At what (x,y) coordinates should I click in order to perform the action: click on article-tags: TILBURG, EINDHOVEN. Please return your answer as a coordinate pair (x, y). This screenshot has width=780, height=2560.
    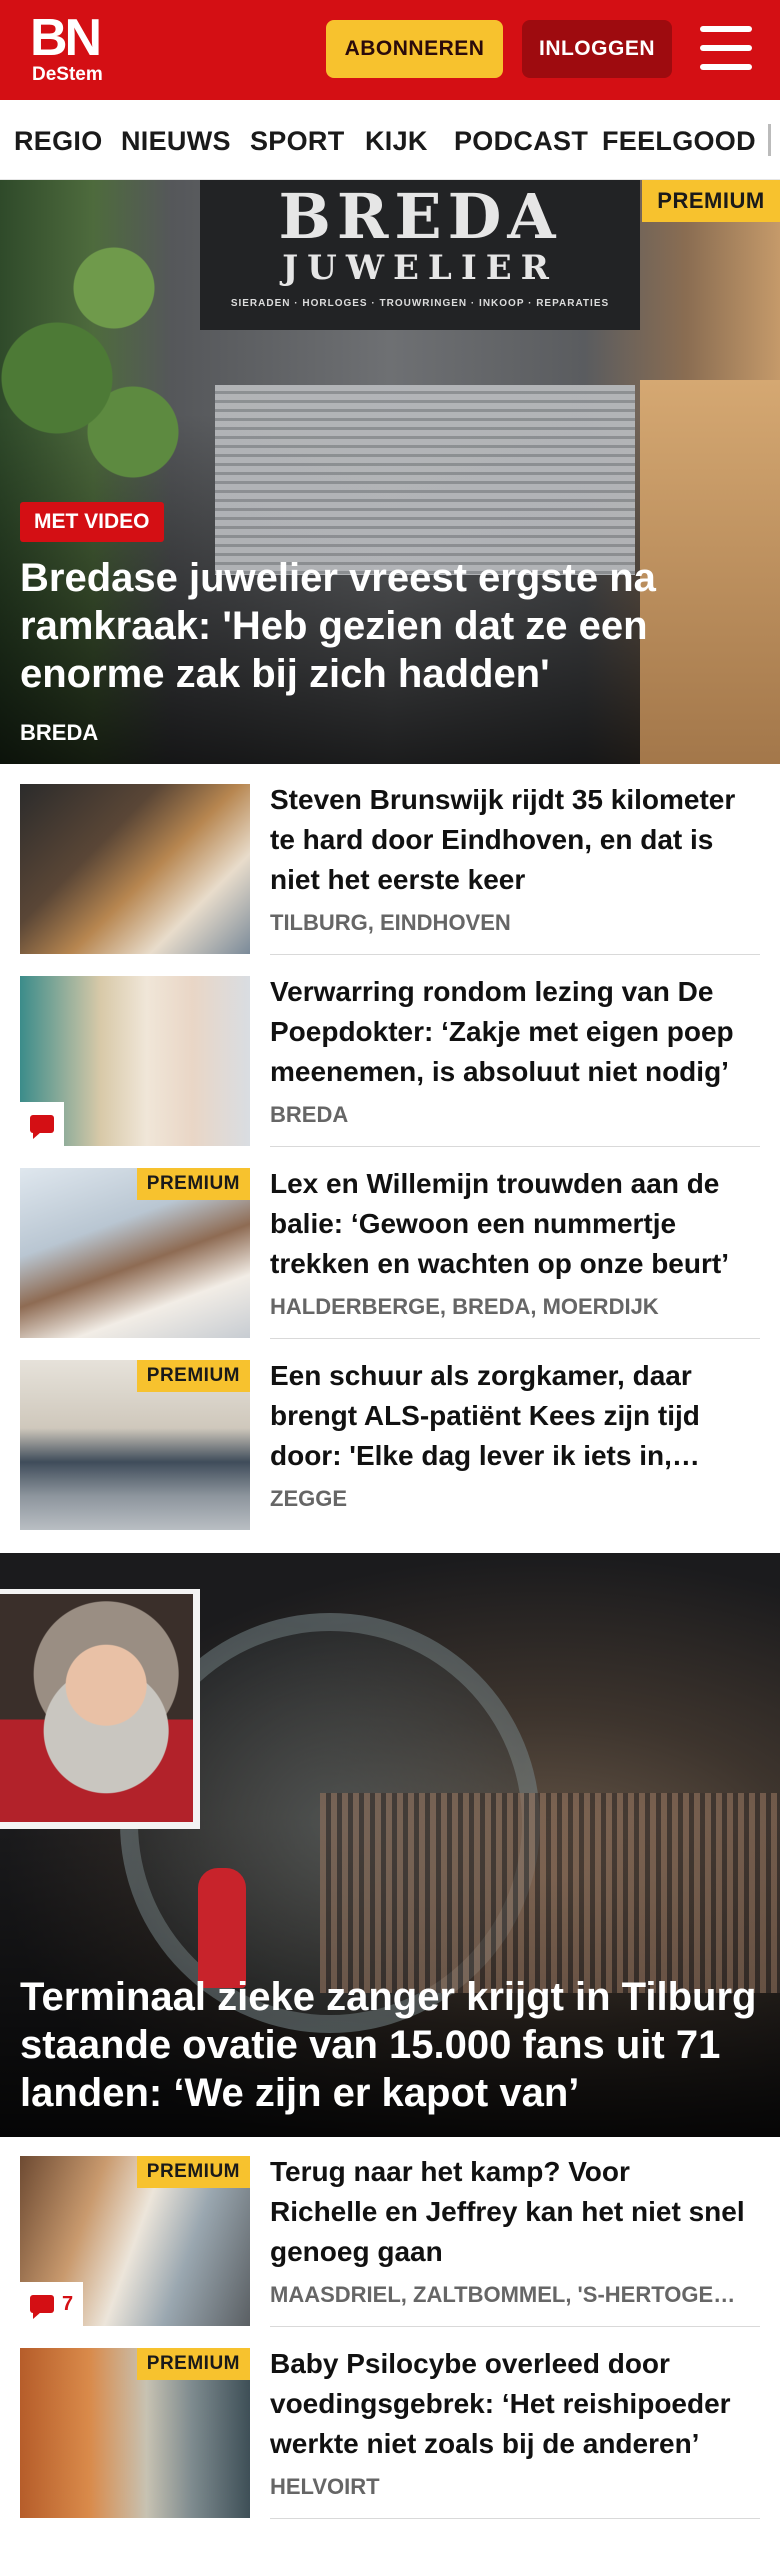
    Looking at the image, I should click on (390, 922).